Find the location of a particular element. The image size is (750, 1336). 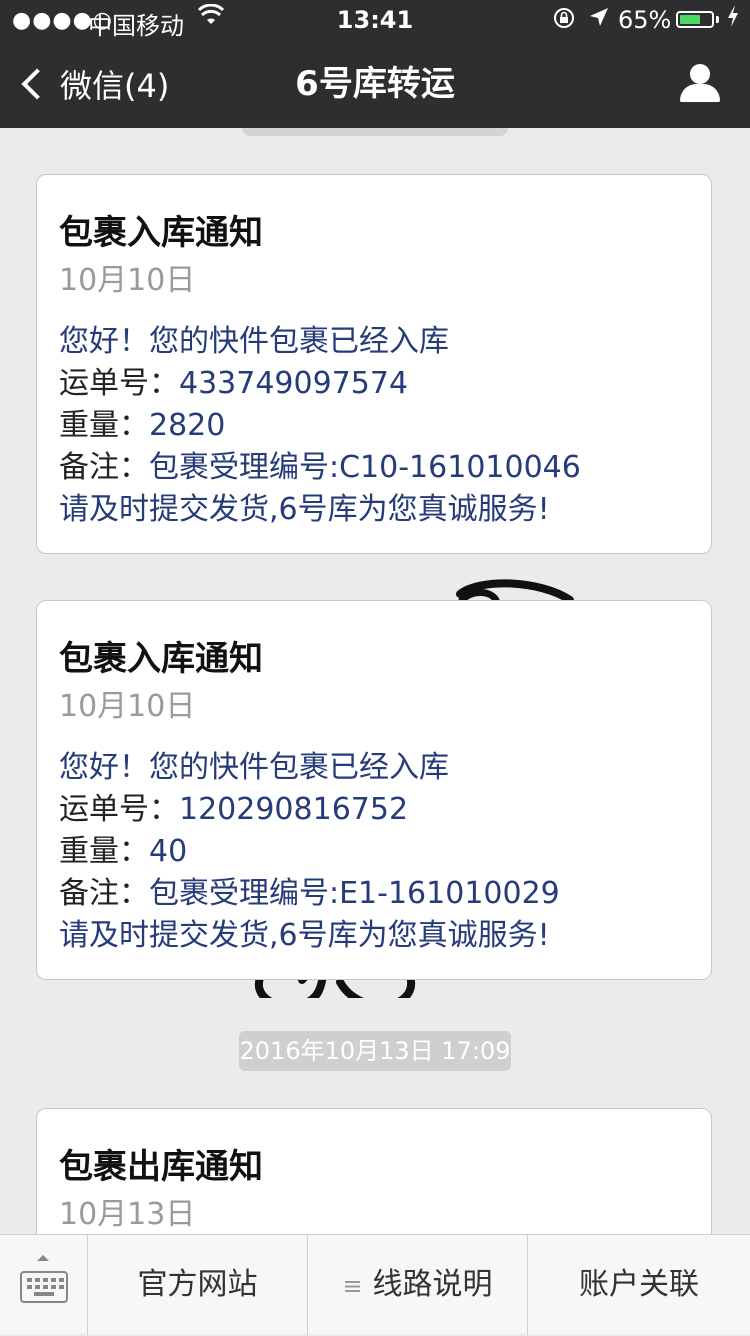

top-bar: ●●●●○ 中国移动 13:41 65% 微信(4) 6号库转运 is located at coordinates (375, 64).